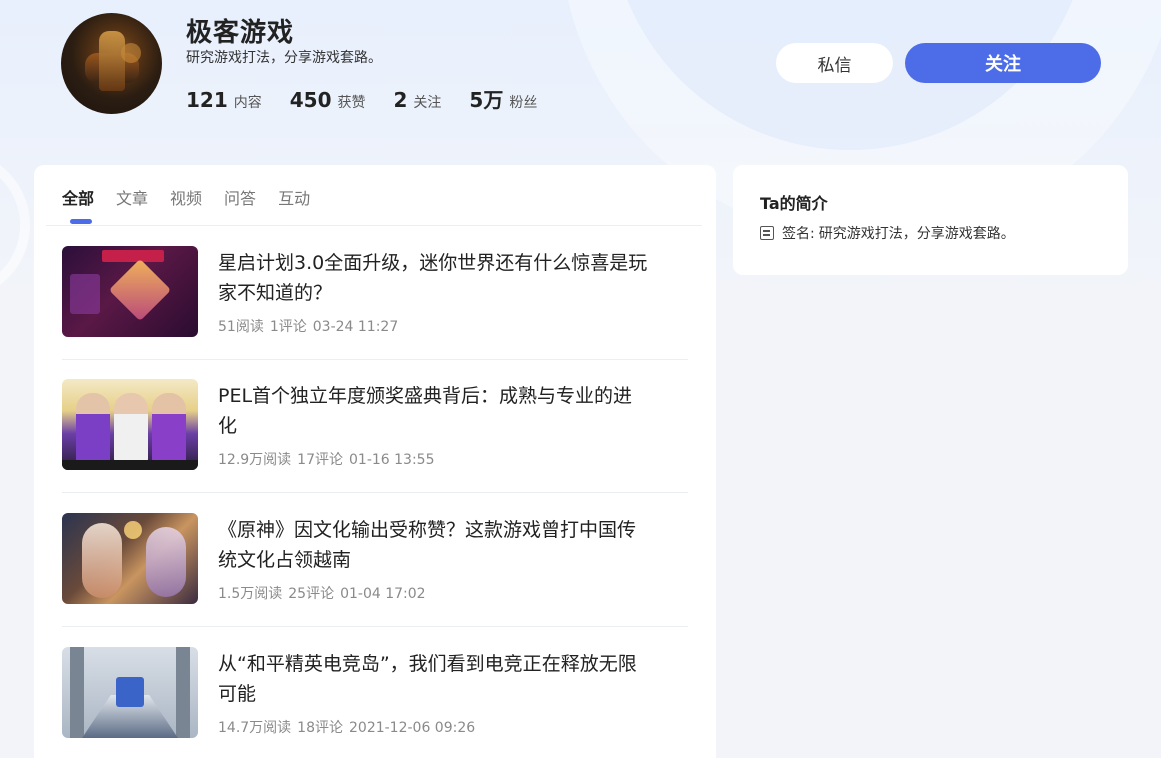 This screenshot has height=758, width=1161. Describe the element at coordinates (392, 460) in the screenshot. I see `publish-date: 01-16 13:55` at that location.